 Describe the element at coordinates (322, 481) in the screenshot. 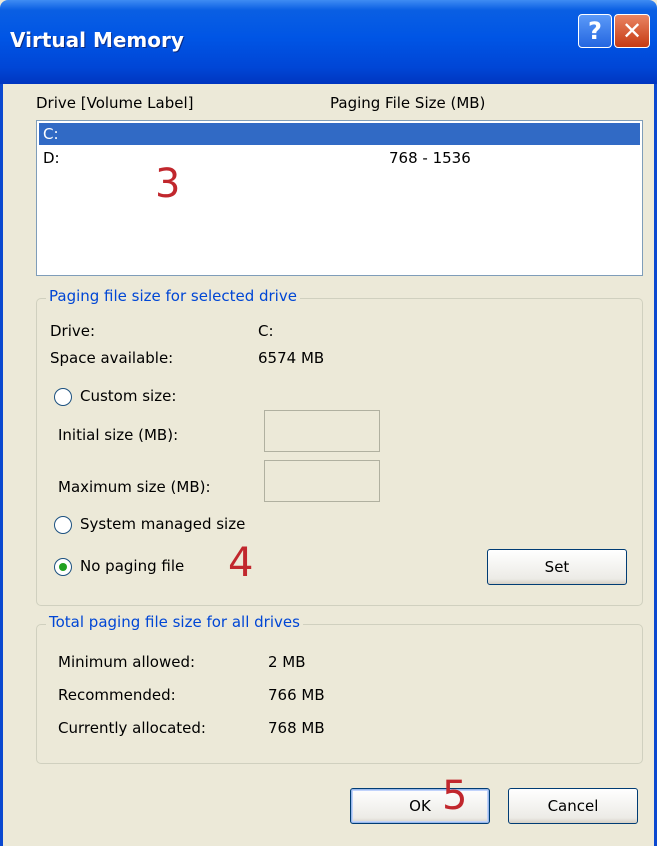

I see `maximum-size-input` at that location.